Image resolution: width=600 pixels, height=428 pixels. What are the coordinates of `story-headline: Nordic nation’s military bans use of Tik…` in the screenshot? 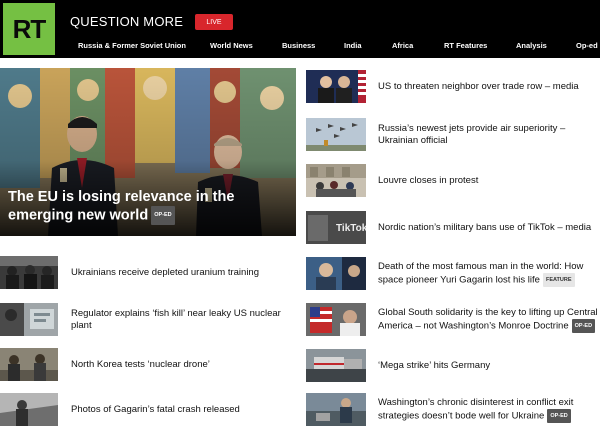 It's located at (489, 228).